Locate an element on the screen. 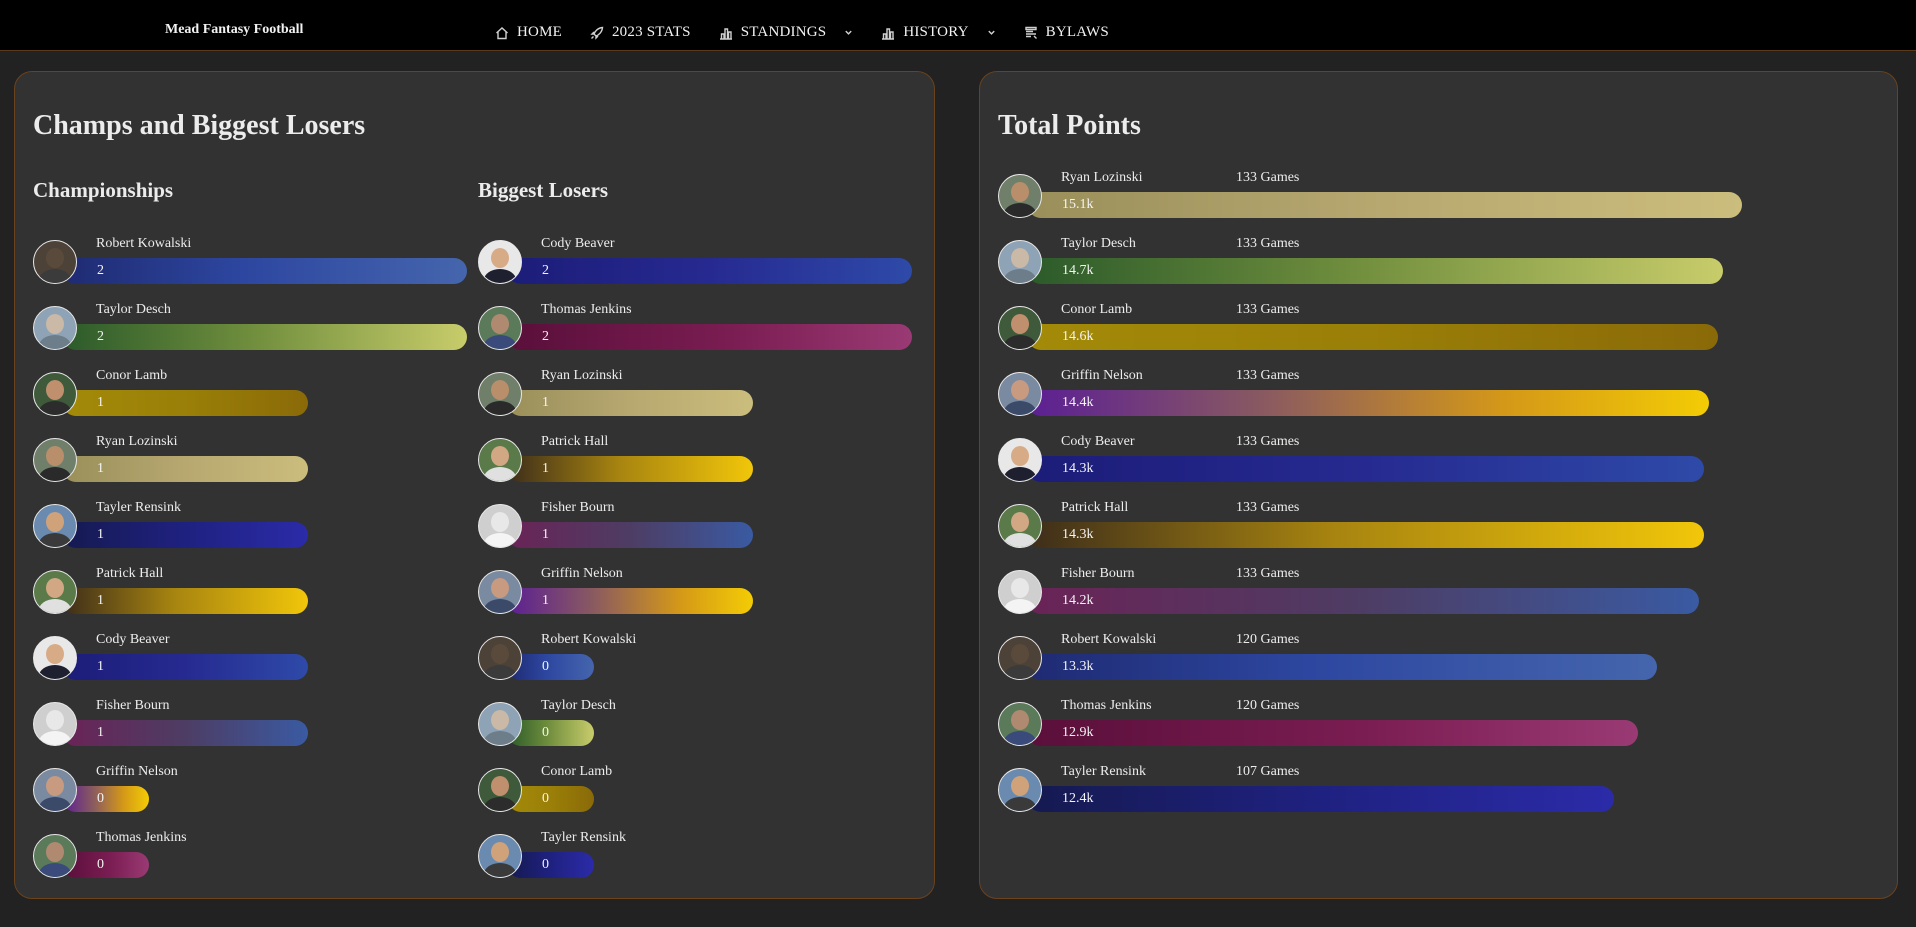  games-count: 107 Games is located at coordinates (1268, 771).